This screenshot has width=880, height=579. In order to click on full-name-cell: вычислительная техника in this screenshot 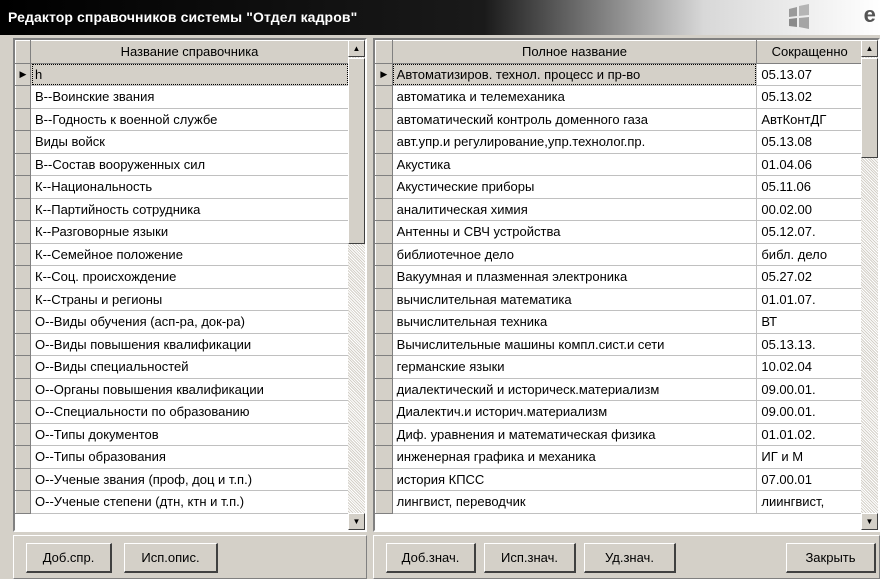, I will do `click(575, 322)`.